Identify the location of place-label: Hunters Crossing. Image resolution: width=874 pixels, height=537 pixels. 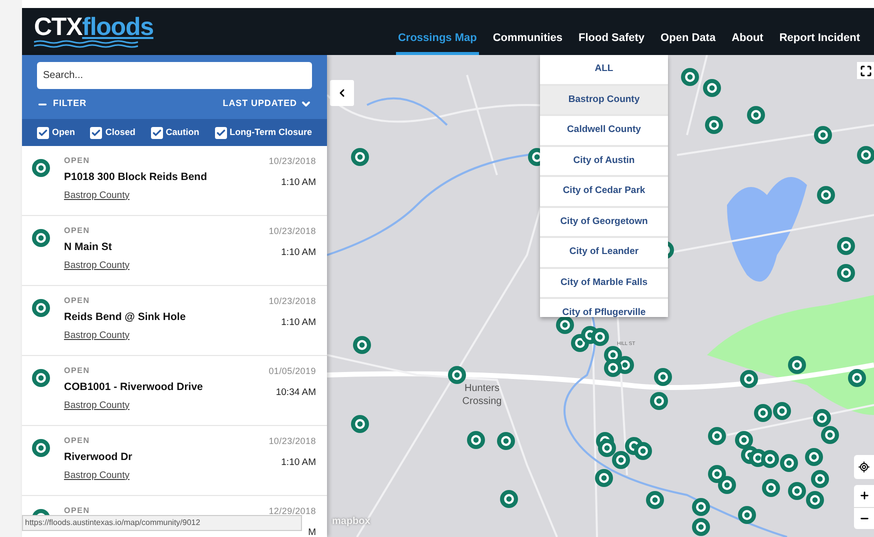
(482, 395).